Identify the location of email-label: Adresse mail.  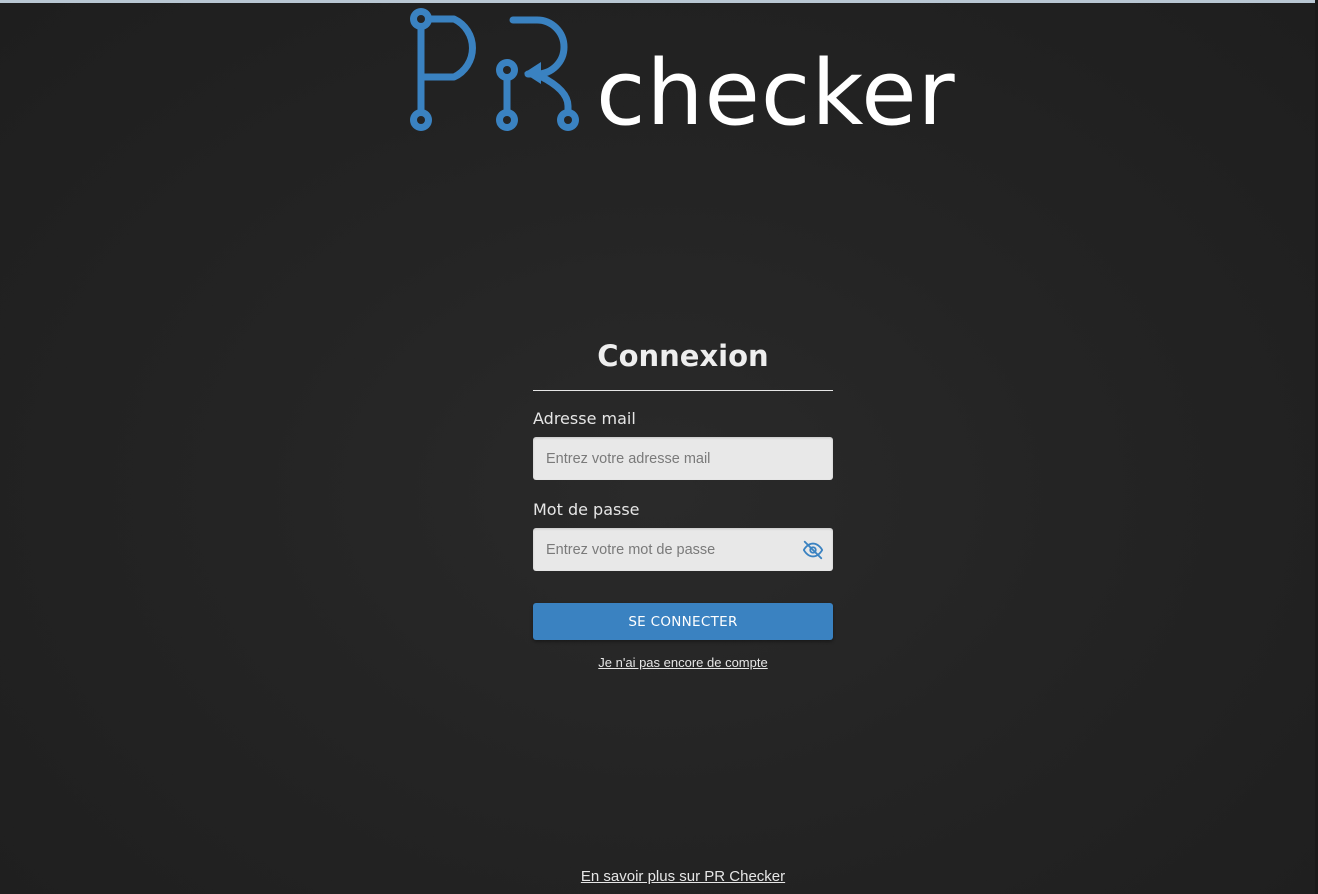
(584, 418).